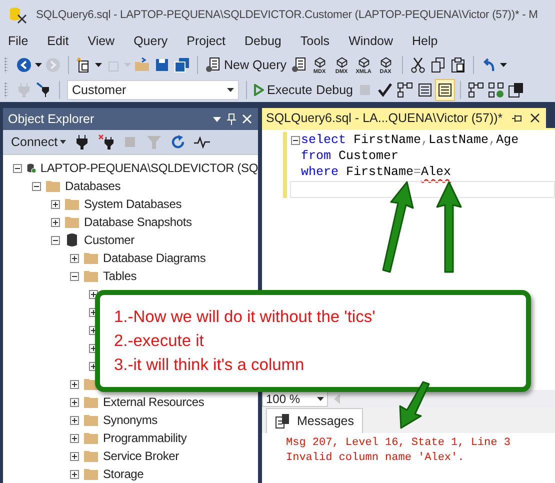 The image size is (555, 483). I want to click on menu-item: Tools, so click(315, 41).